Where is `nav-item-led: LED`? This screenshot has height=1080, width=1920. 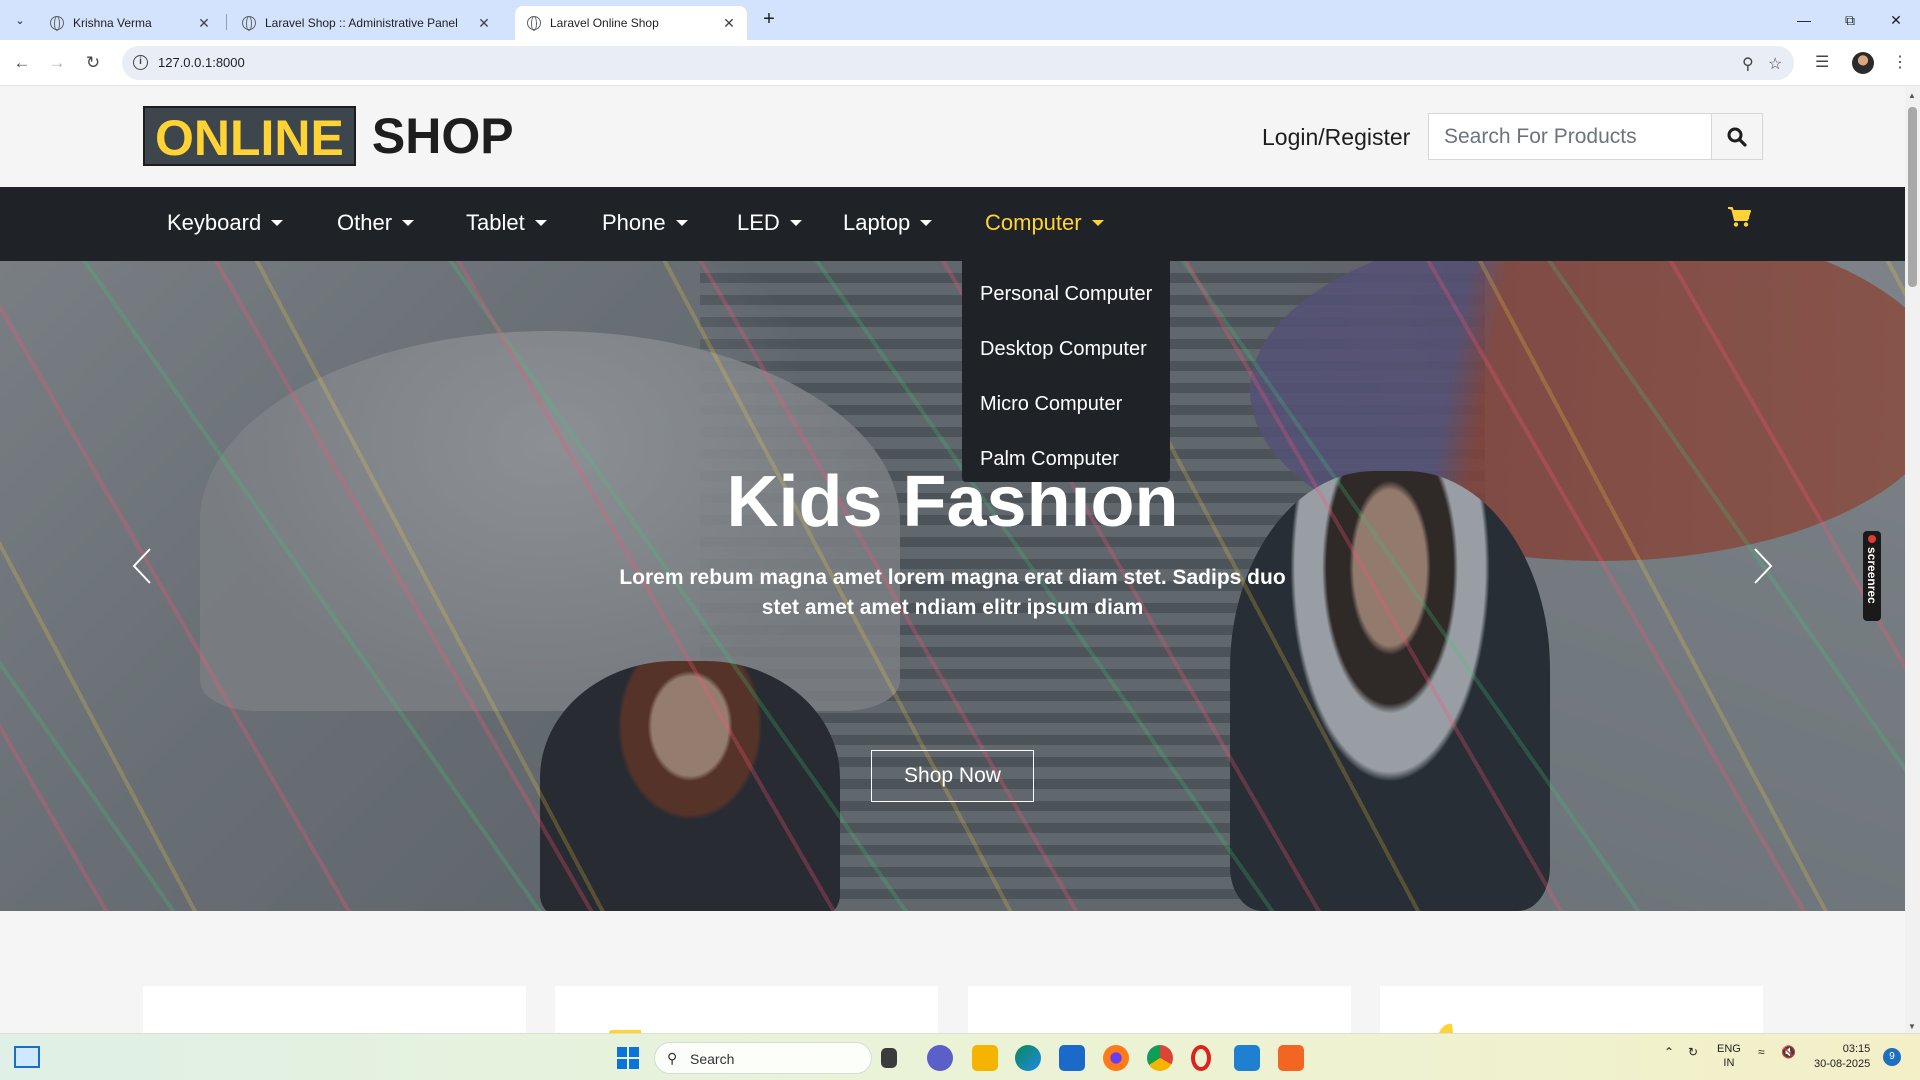
nav-item-led: LED is located at coordinates (769, 223).